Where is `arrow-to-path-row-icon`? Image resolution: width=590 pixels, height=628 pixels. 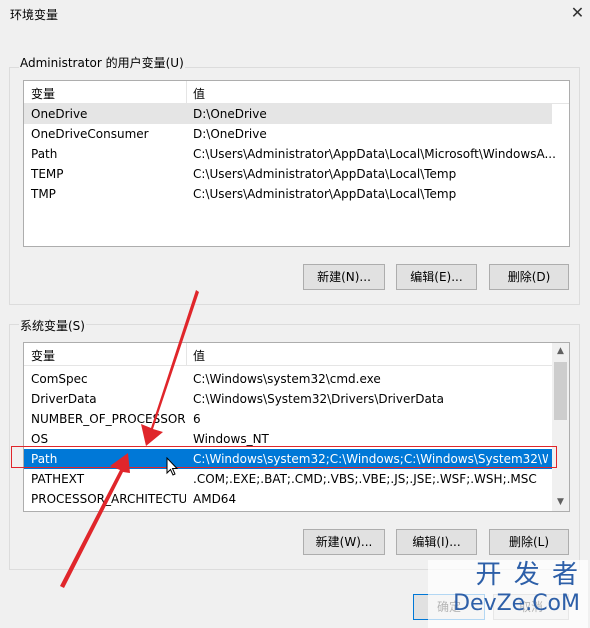
arrow-to-path-row-icon is located at coordinates (95, 520).